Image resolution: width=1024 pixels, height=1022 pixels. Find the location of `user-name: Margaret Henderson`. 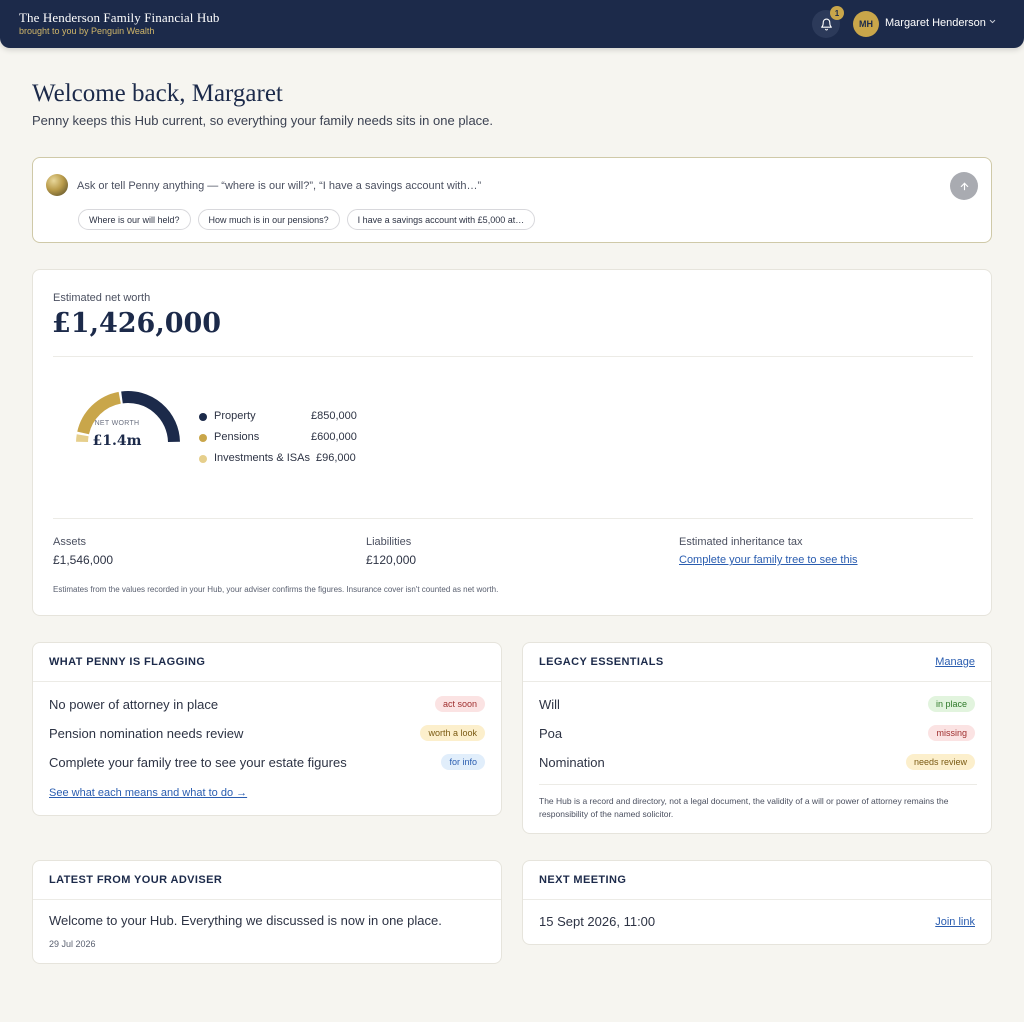

user-name: Margaret Henderson is located at coordinates (935, 23).